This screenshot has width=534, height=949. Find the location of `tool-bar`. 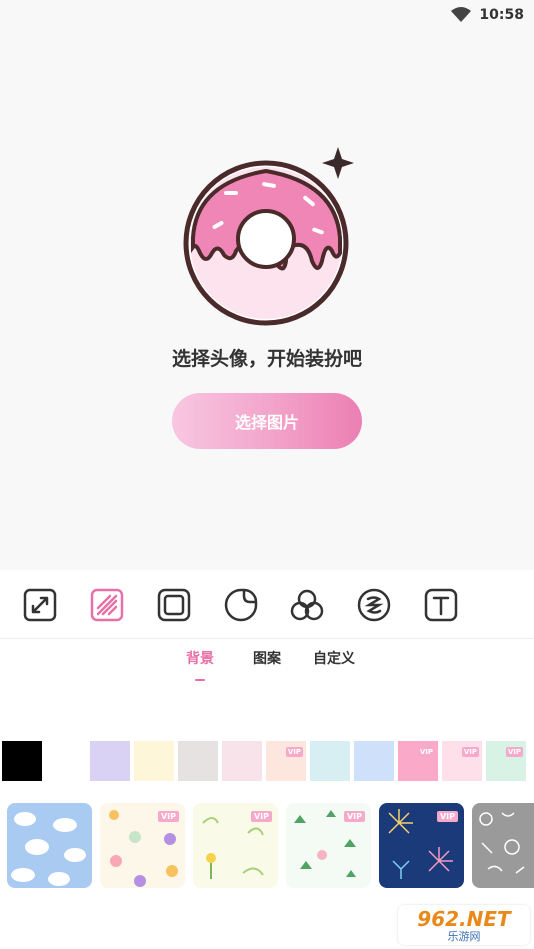

tool-bar is located at coordinates (267, 604).